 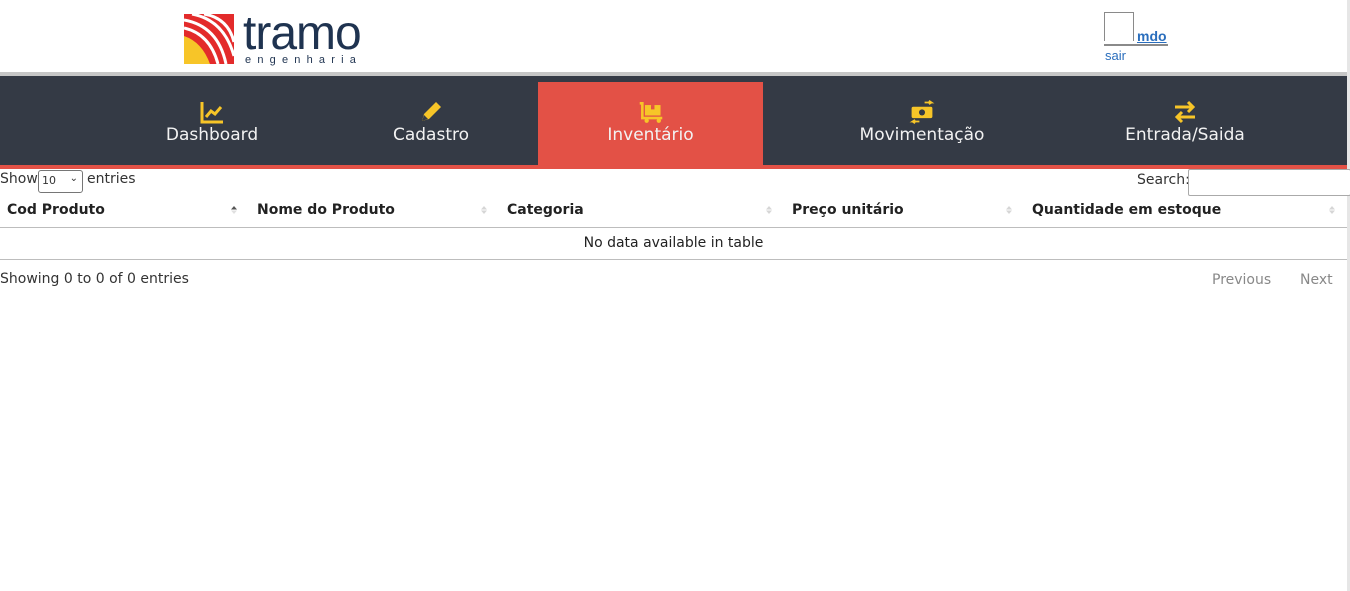 I want to click on empty-table-message: No data available in table, so click(x=673, y=244).